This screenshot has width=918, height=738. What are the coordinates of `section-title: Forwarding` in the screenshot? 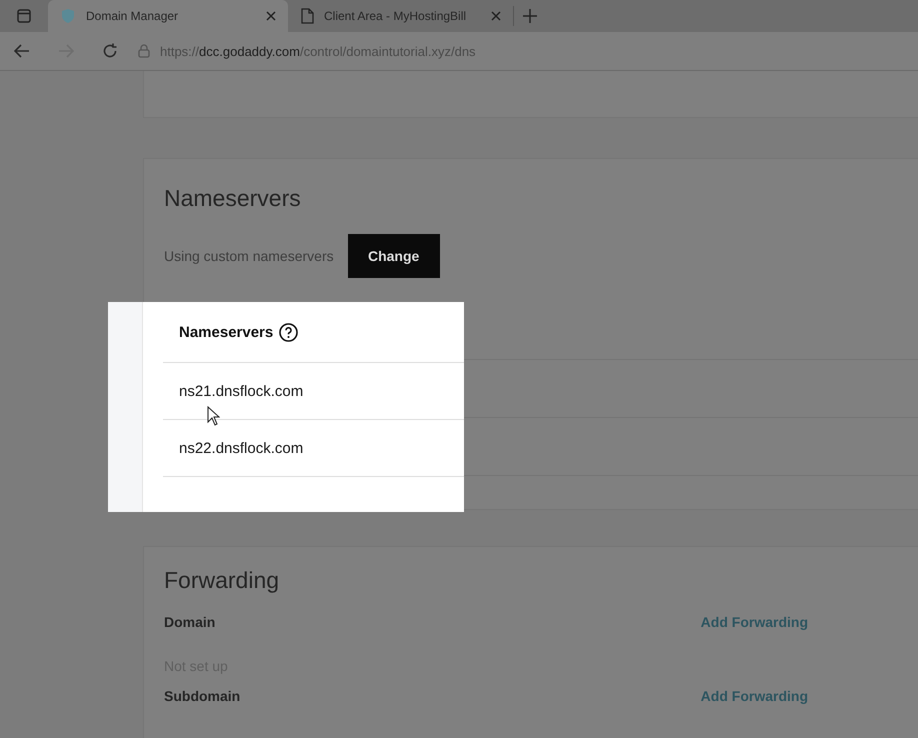 It's located at (222, 580).